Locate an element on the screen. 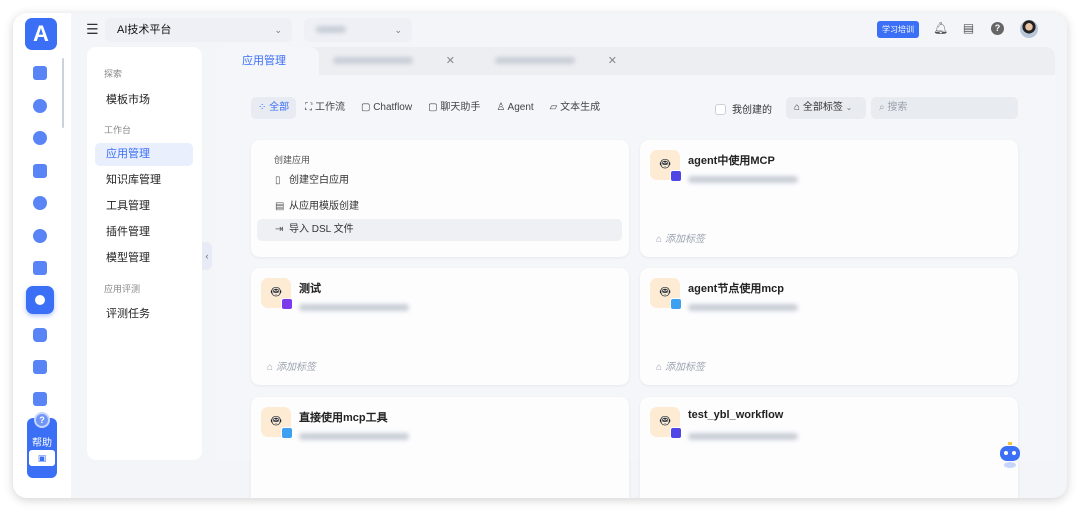 The width and height of the screenshot is (1080, 511). workspace-select: ⌄ is located at coordinates (358, 30).